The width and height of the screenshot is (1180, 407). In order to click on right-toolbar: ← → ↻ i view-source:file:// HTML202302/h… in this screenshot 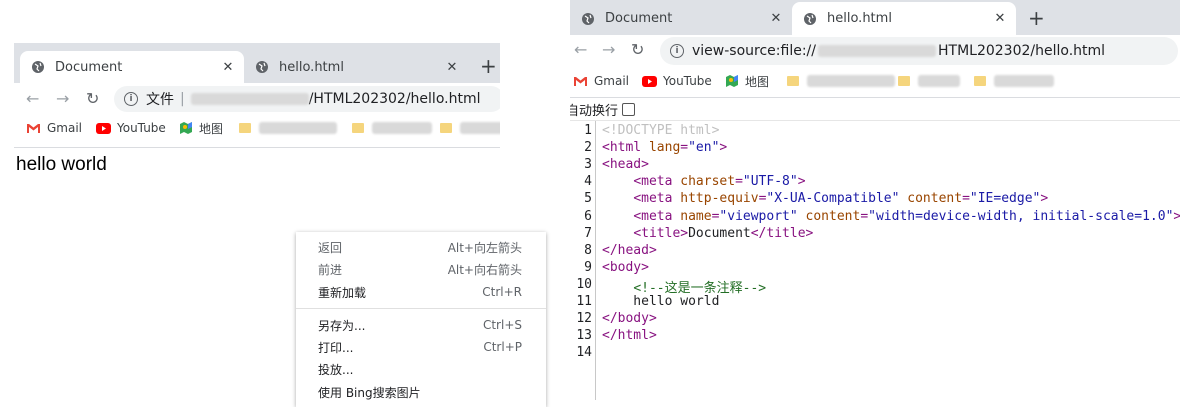, I will do `click(875, 51)`.